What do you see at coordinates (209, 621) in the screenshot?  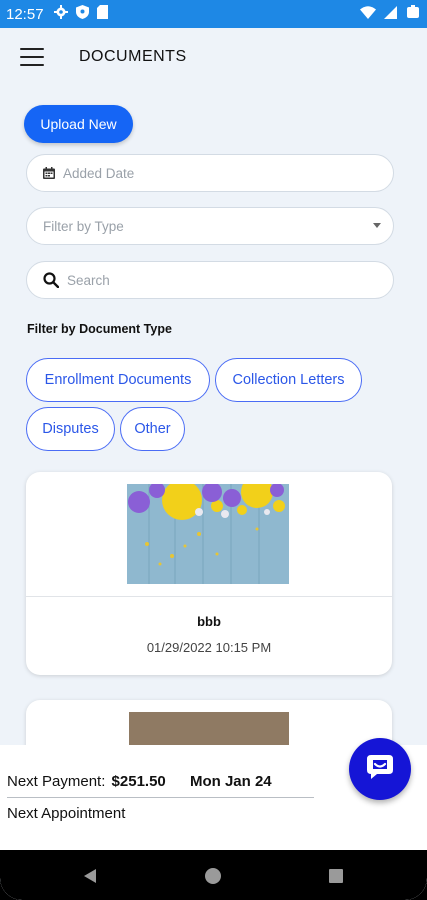 I see `document-name: bbb` at bounding box center [209, 621].